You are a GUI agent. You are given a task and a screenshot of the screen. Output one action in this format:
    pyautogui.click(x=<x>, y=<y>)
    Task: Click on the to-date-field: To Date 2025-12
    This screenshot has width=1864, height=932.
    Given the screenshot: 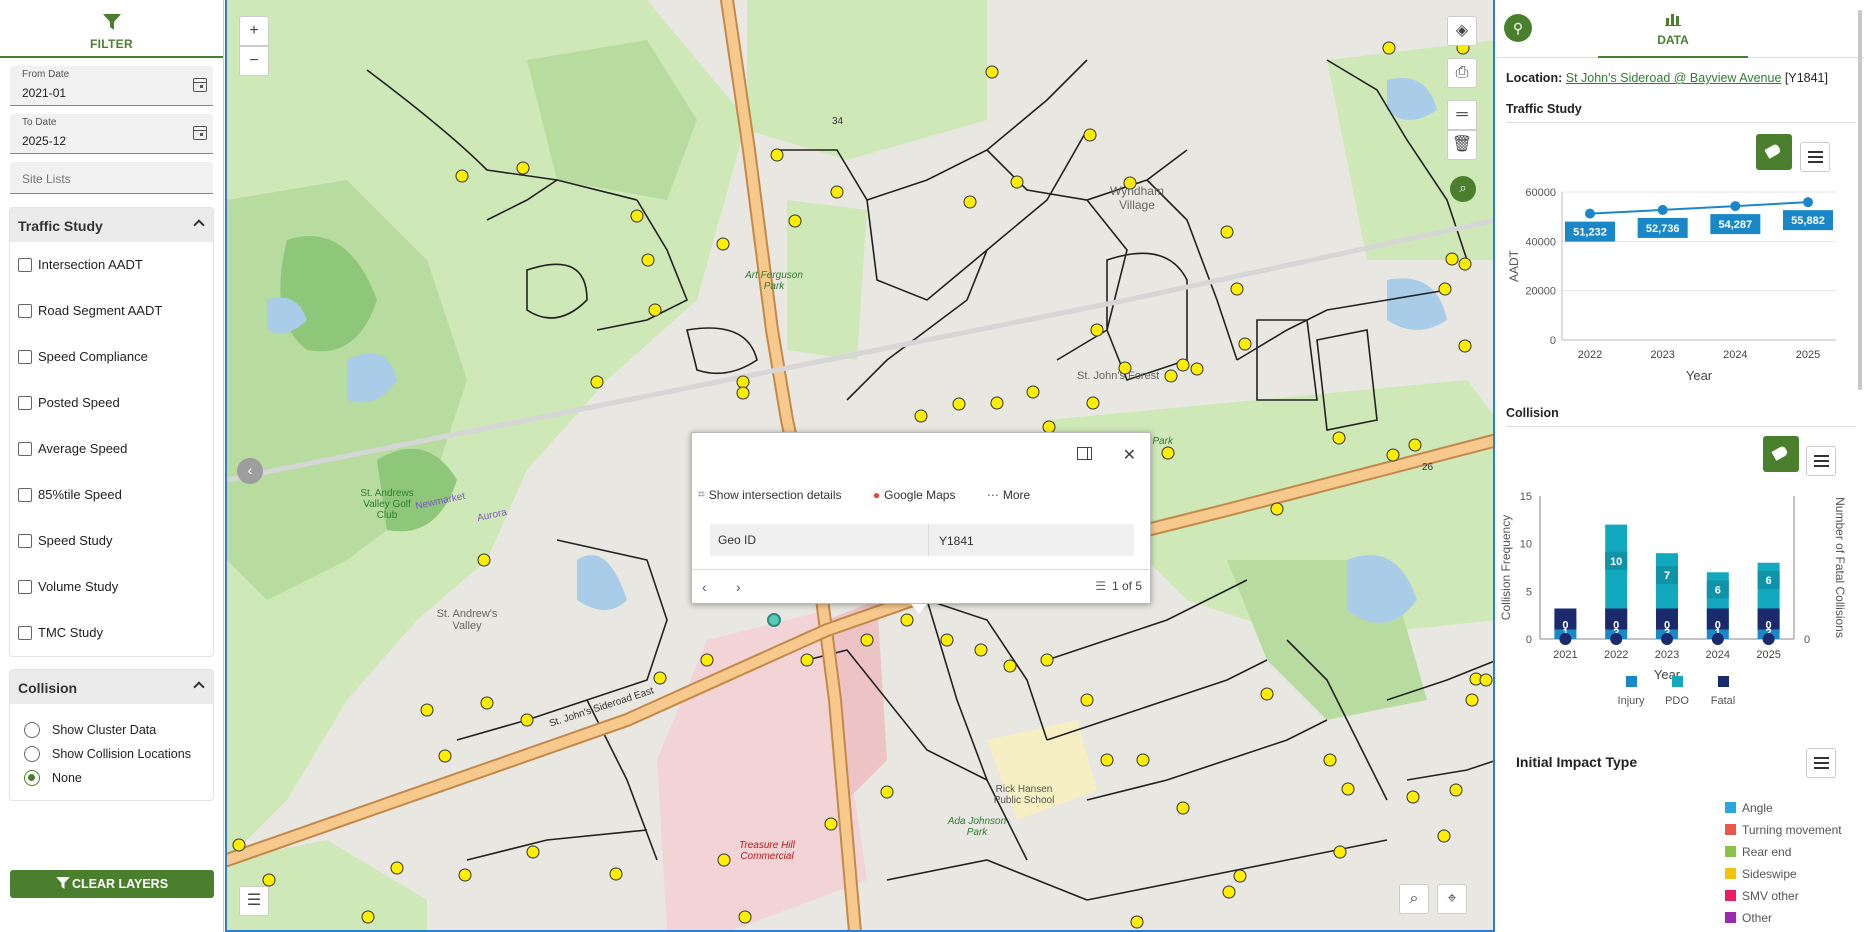 What is the action you would take?
    pyautogui.click(x=111, y=134)
    